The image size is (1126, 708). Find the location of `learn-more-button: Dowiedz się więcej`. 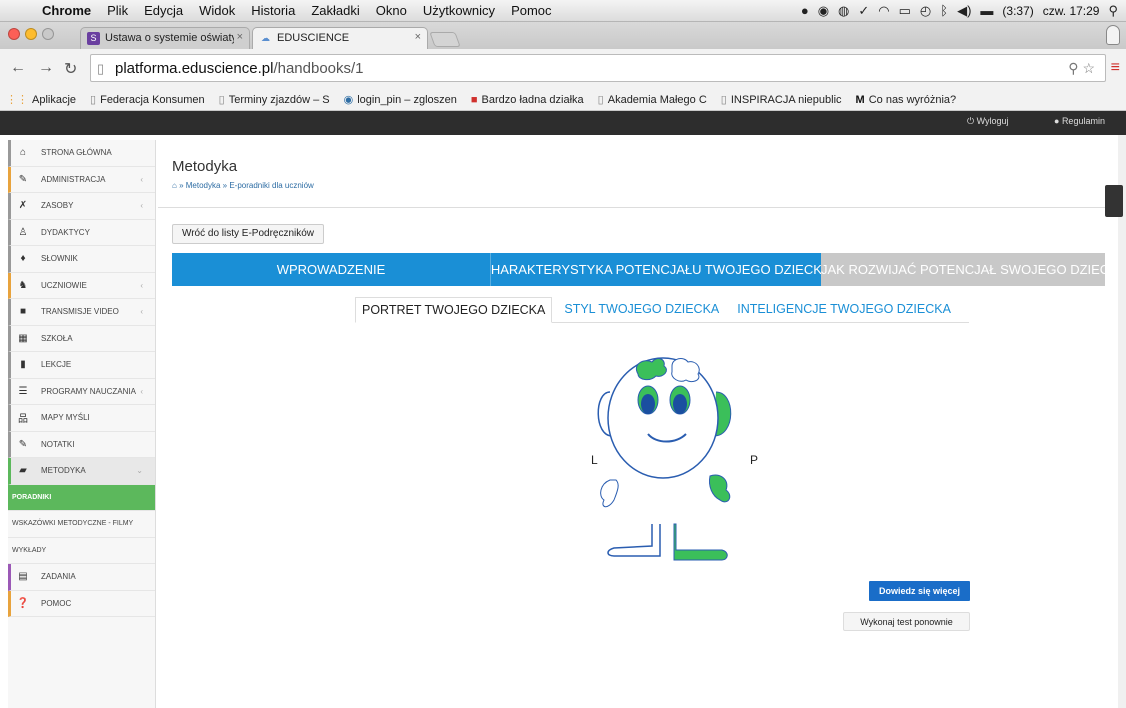

learn-more-button: Dowiedz się więcej is located at coordinates (919, 591).